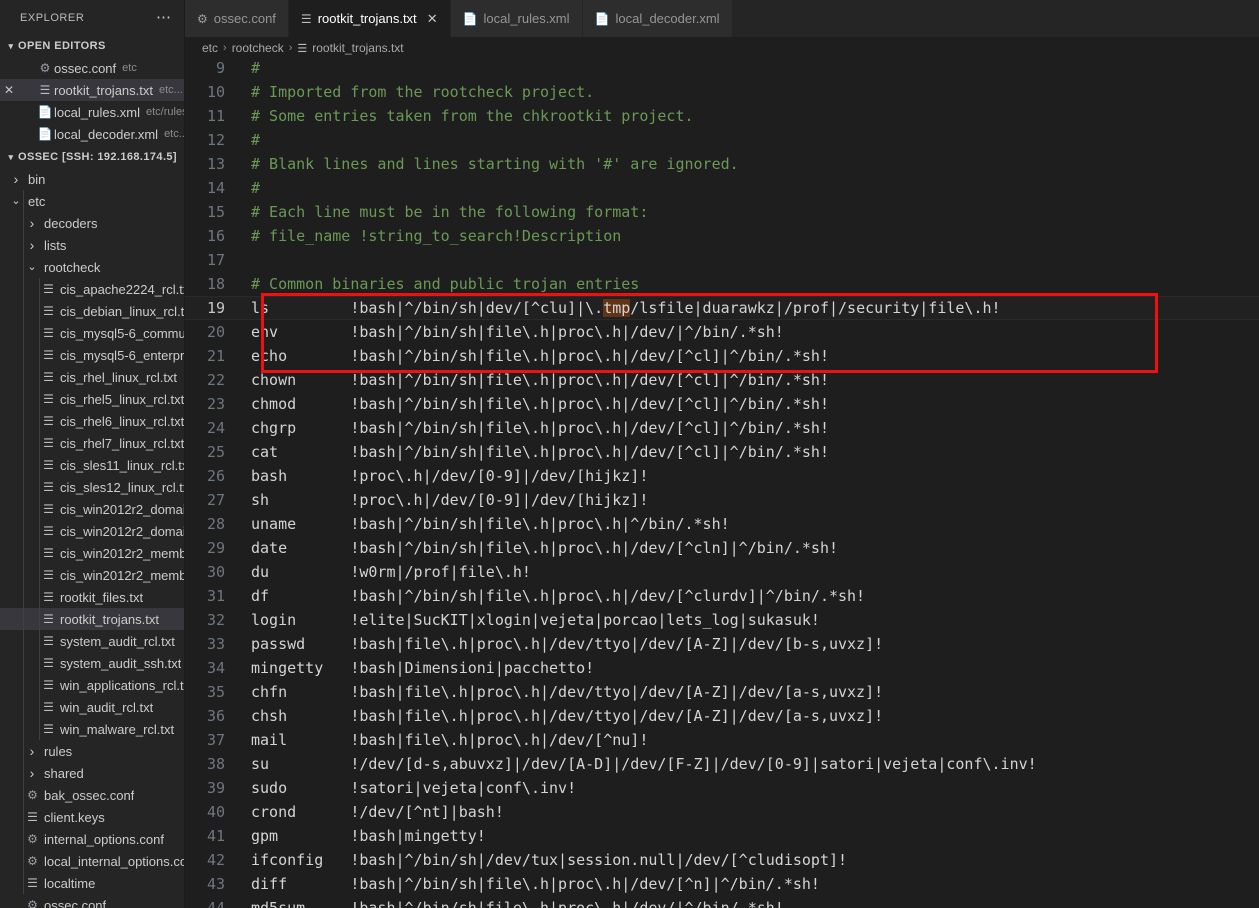 This screenshot has height=908, width=1259. What do you see at coordinates (92, 597) in the screenshot?
I see `tree-file: ☰ rootkit_files.txt` at bounding box center [92, 597].